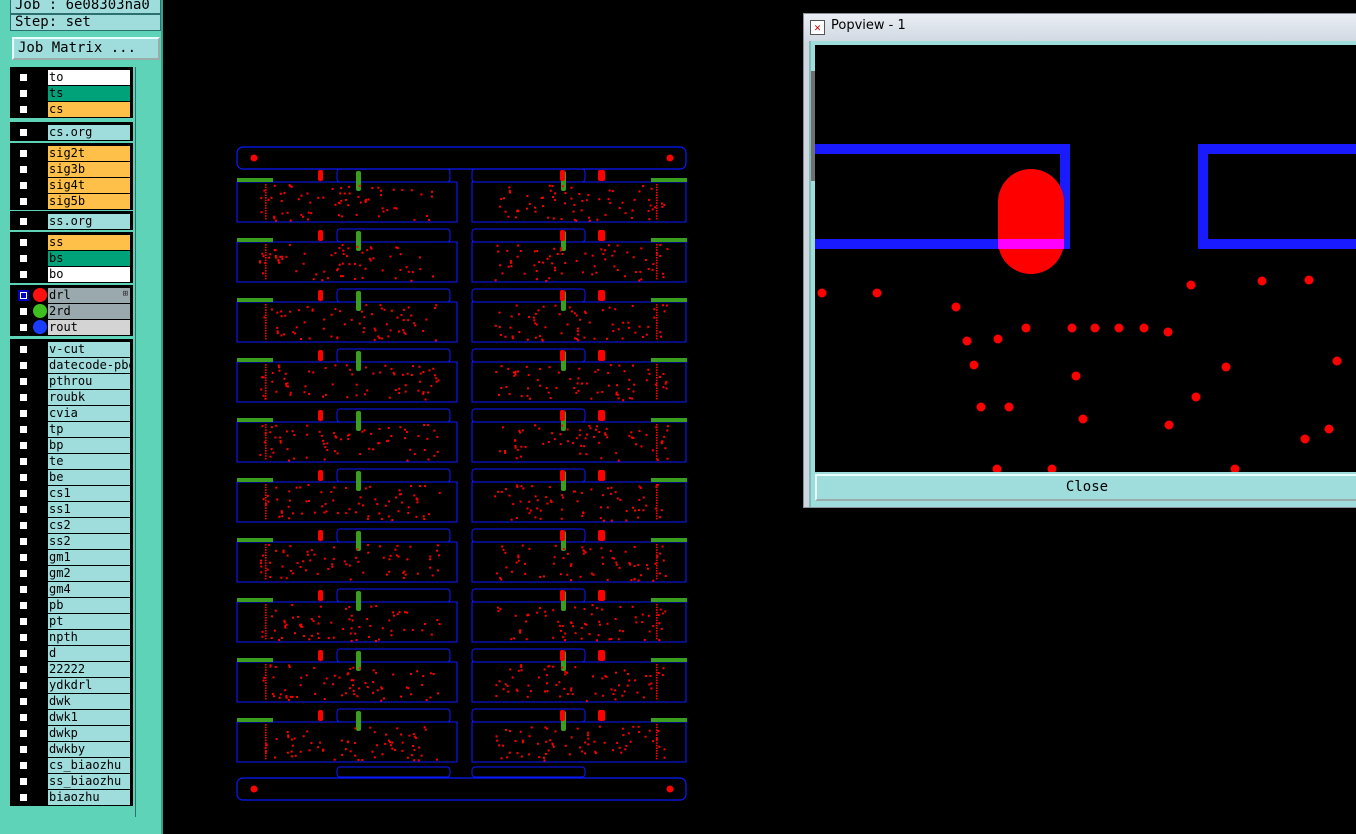  Describe the element at coordinates (71, 221) in the screenshot. I see `layer-row-ss.org: ss.org` at that location.